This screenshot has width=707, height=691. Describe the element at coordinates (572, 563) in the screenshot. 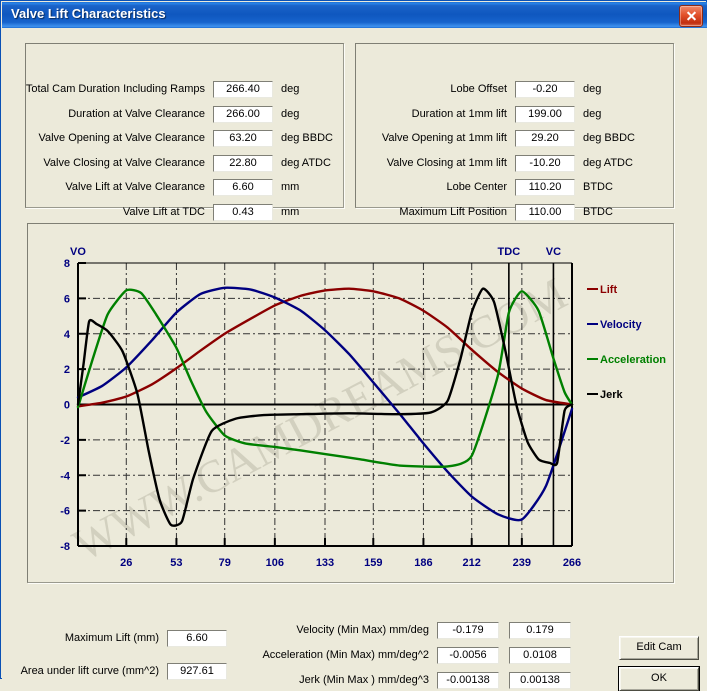

I see `x-tick-label: 266` at that location.